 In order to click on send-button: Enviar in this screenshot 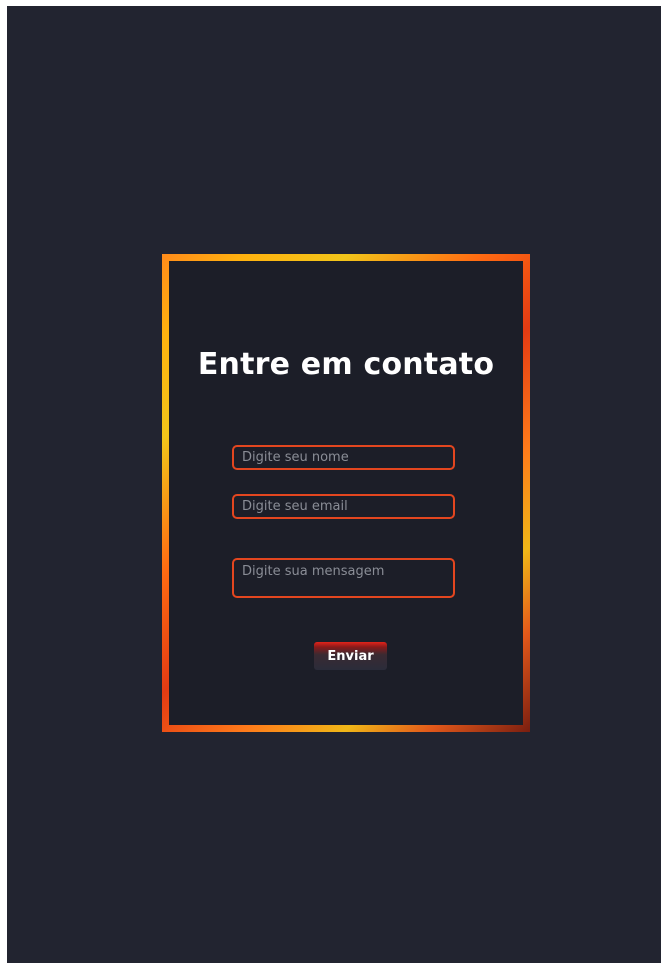, I will do `click(350, 656)`.